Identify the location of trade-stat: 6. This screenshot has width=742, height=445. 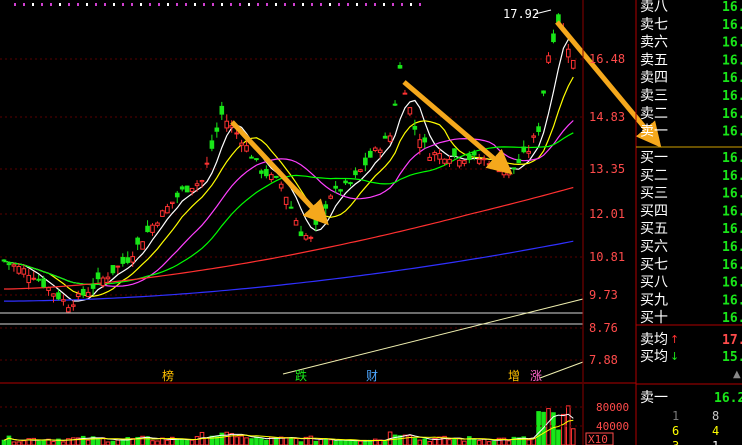
(675, 431).